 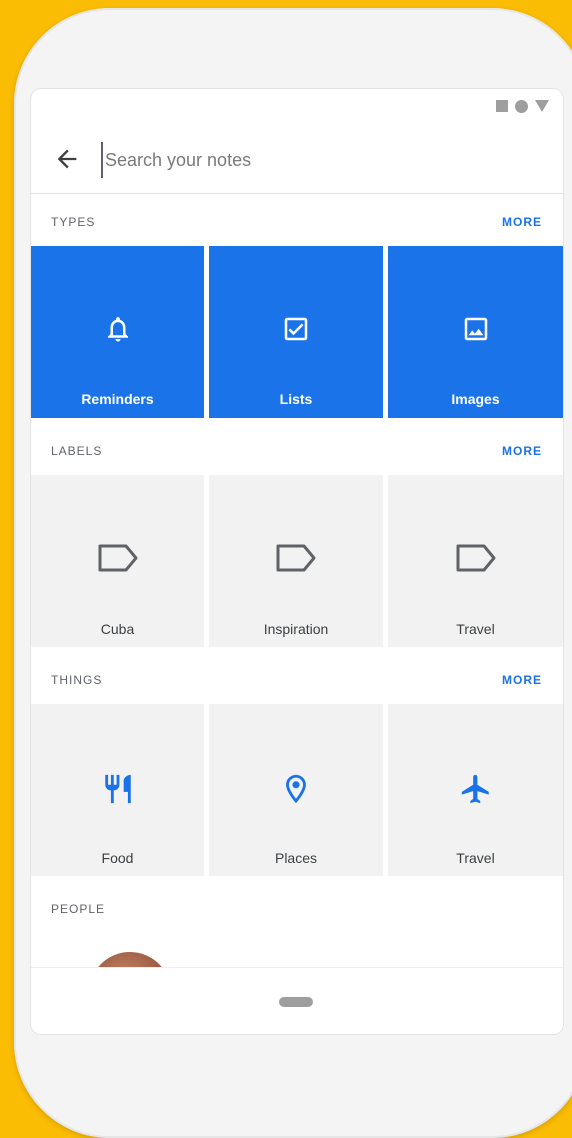 What do you see at coordinates (296, 629) in the screenshot?
I see `label-name: Inspiration` at bounding box center [296, 629].